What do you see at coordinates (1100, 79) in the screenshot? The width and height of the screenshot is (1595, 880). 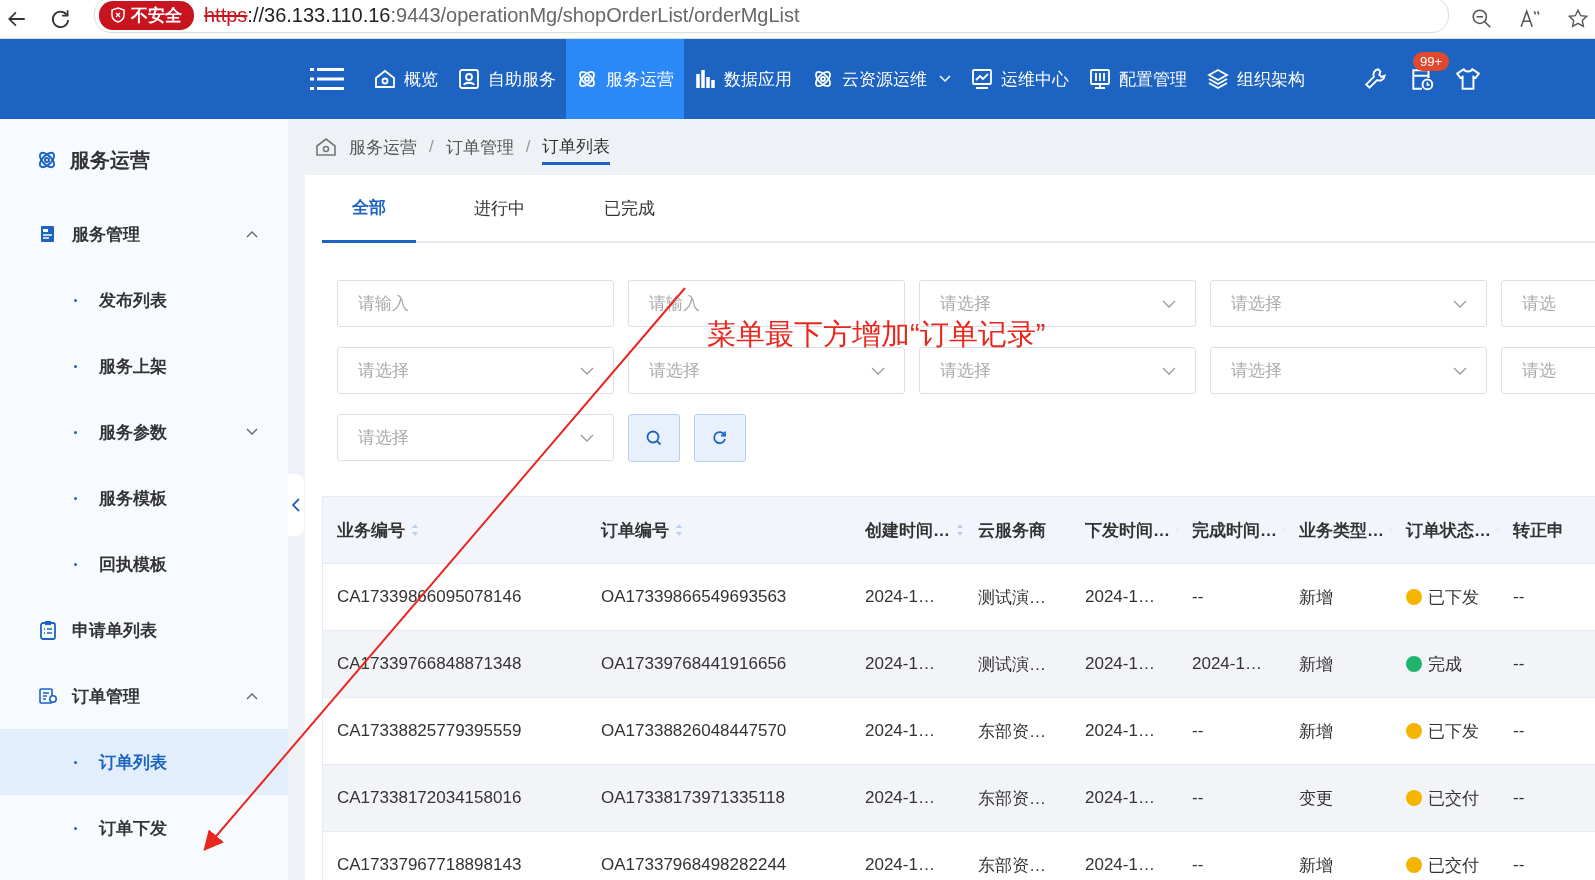 I see `monitor-icon` at bounding box center [1100, 79].